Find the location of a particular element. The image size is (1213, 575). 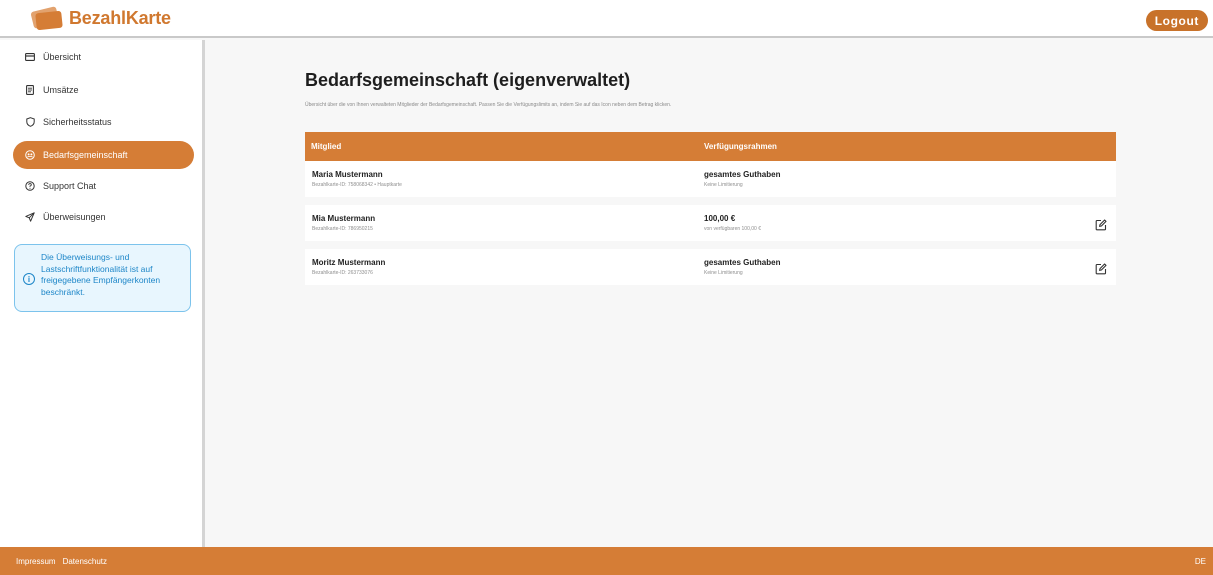

help-icon is located at coordinates (30, 186).